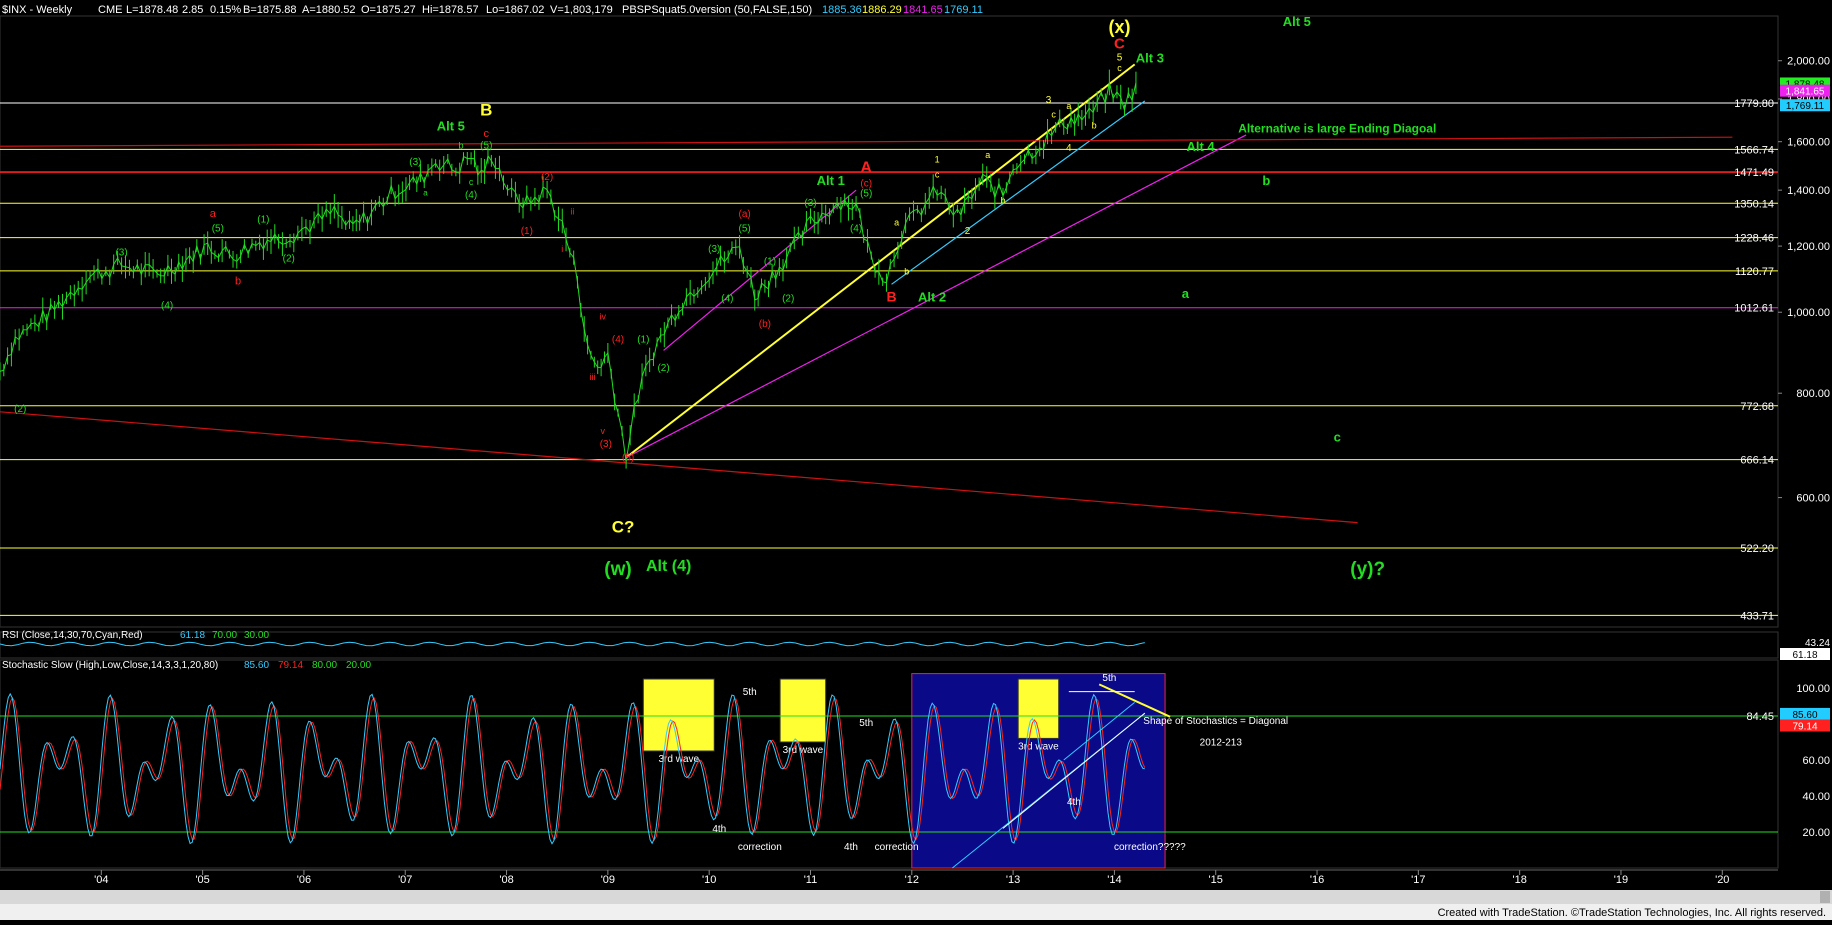 The image size is (1832, 925). Describe the element at coordinates (450, 10) in the screenshot. I see `high-value: Hi=1878.57` at that location.